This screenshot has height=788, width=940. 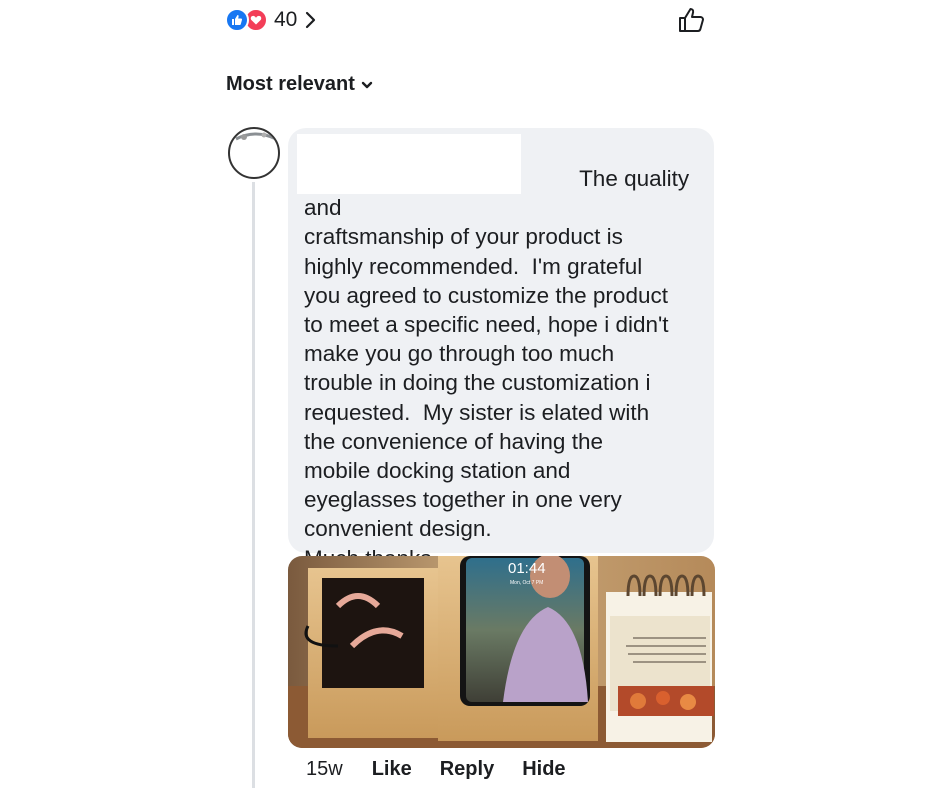 What do you see at coordinates (367, 85) in the screenshot?
I see `chevron-down-icon` at bounding box center [367, 85].